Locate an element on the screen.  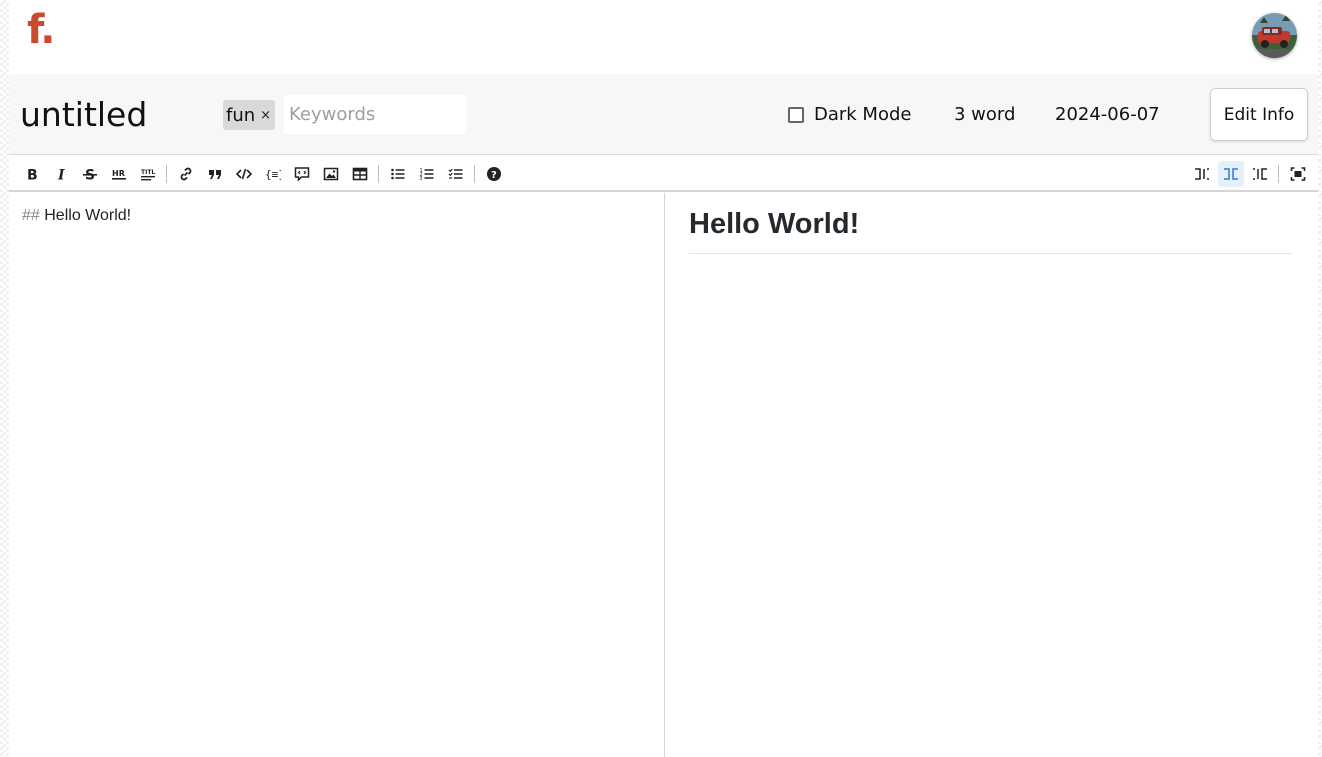
avatar is located at coordinates (1274, 35).